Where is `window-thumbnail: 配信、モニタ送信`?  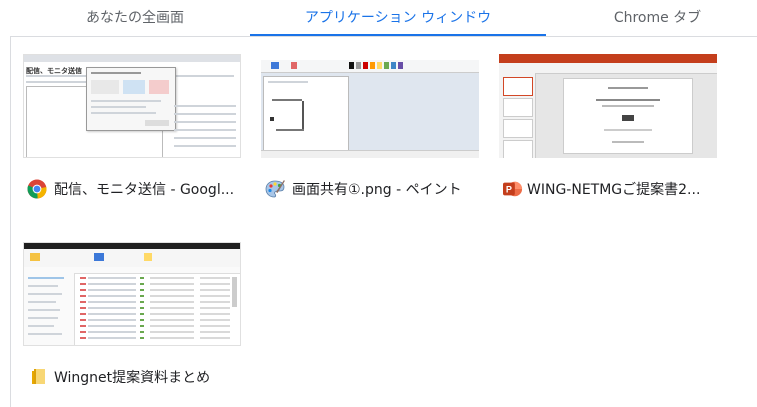
window-thumbnail: 配信、モニタ送信 is located at coordinates (132, 106).